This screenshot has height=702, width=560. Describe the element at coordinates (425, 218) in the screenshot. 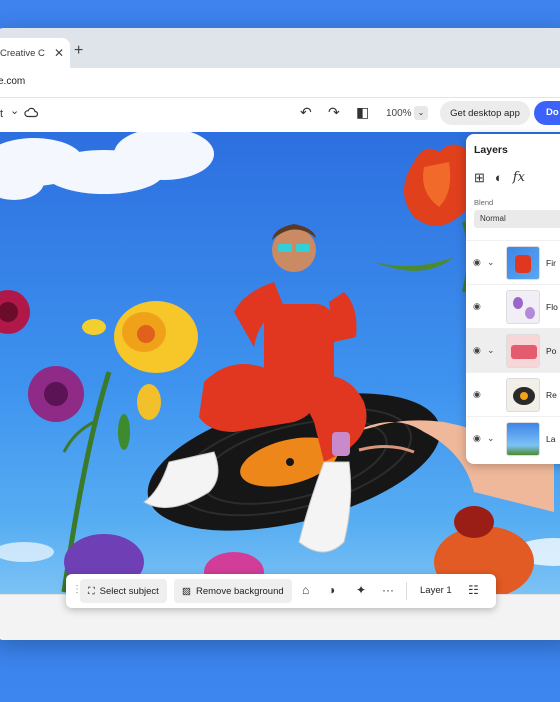

I see `orange-tulip` at that location.